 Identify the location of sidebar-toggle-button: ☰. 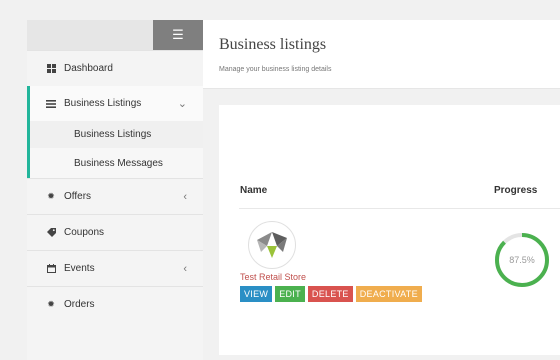
(178, 35).